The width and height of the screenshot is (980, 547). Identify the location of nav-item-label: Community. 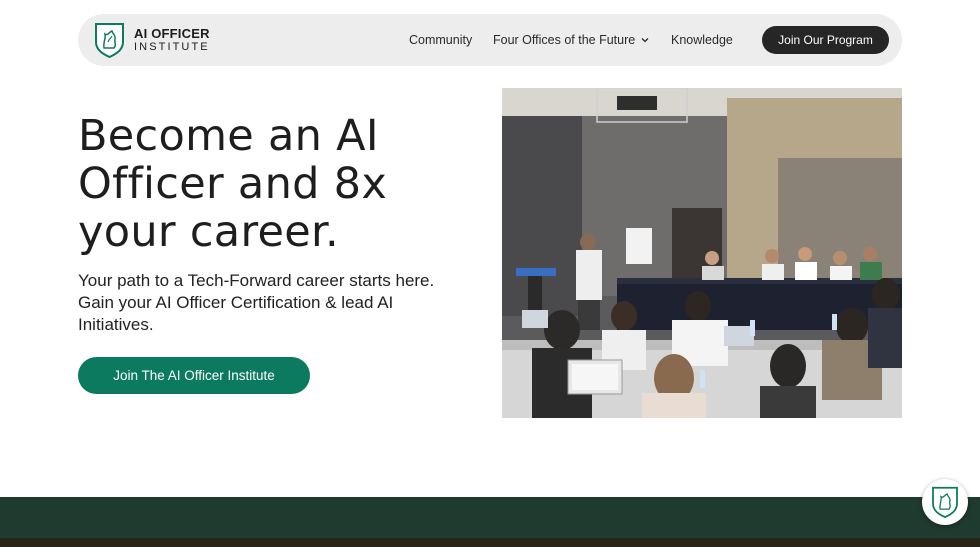
(441, 40).